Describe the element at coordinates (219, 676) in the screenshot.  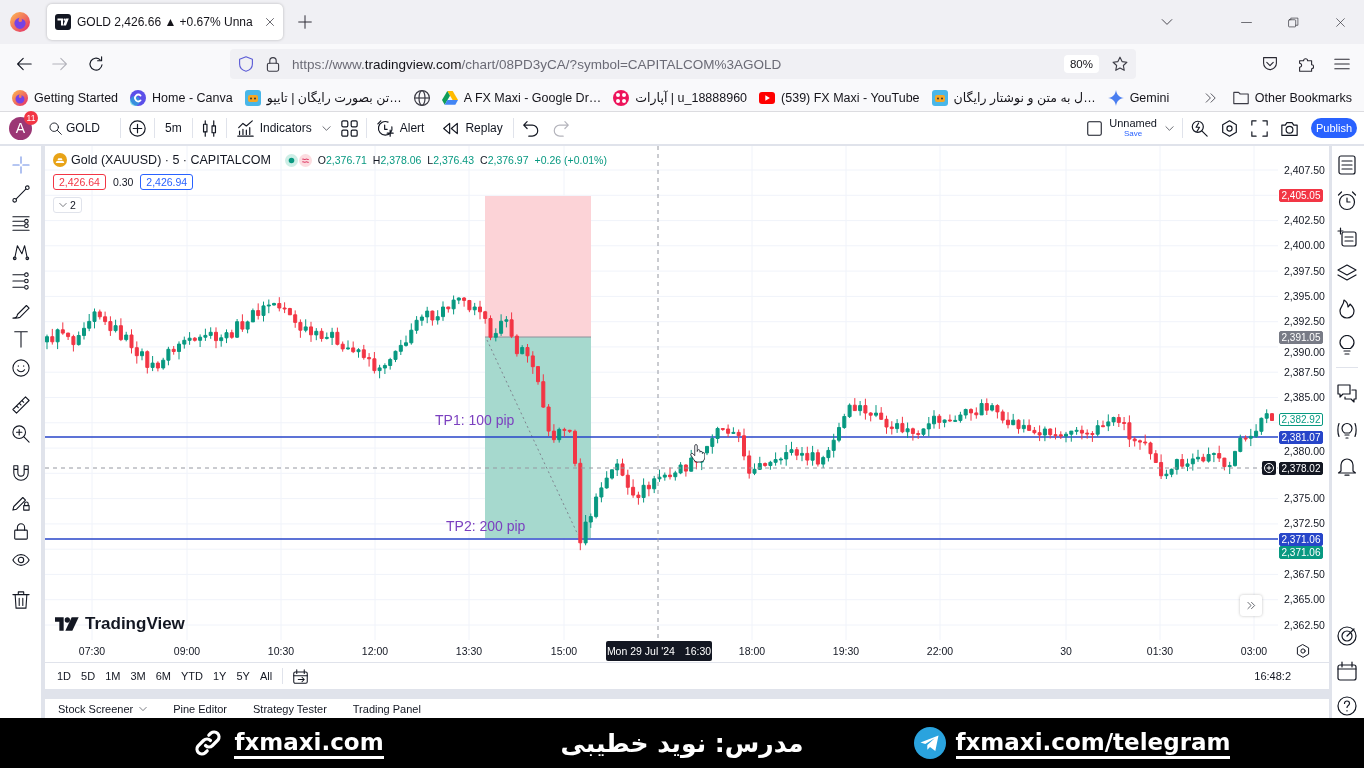
I see `range-button: 1Y` at that location.